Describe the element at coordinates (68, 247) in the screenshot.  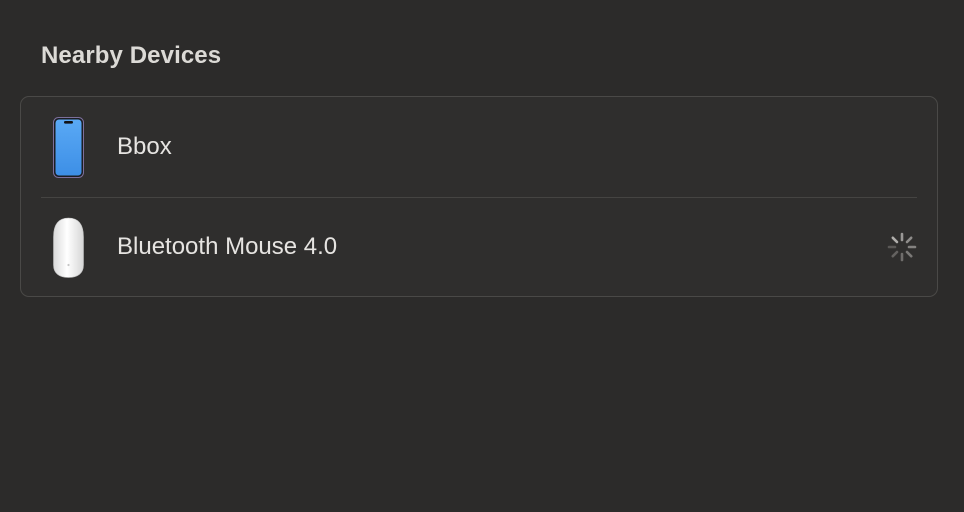
I see `magic-mouse-icon` at that location.